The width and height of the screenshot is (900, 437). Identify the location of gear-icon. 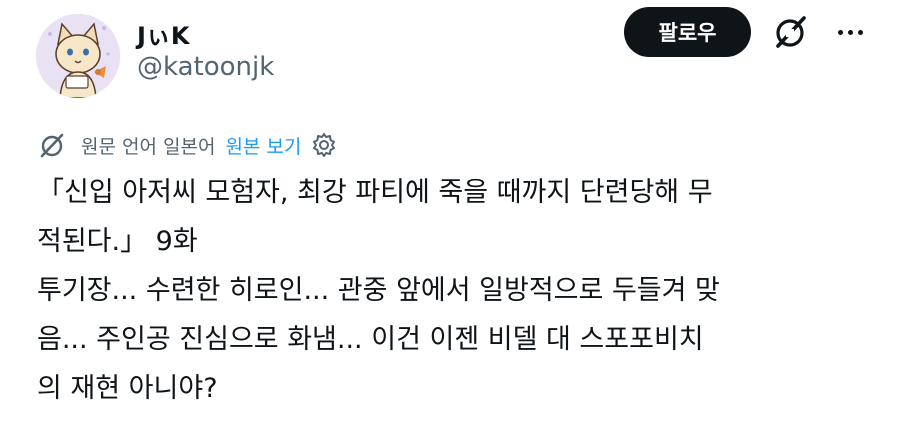
(324, 145).